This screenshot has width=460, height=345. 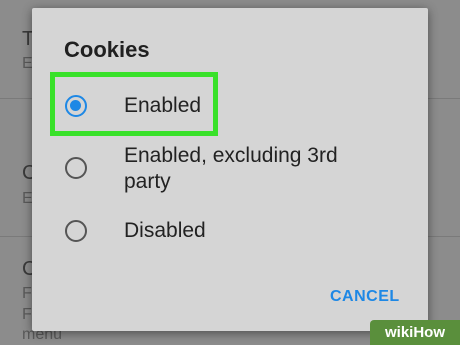 What do you see at coordinates (415, 332) in the screenshot?
I see `wikihow-watermark: wikiHow` at bounding box center [415, 332].